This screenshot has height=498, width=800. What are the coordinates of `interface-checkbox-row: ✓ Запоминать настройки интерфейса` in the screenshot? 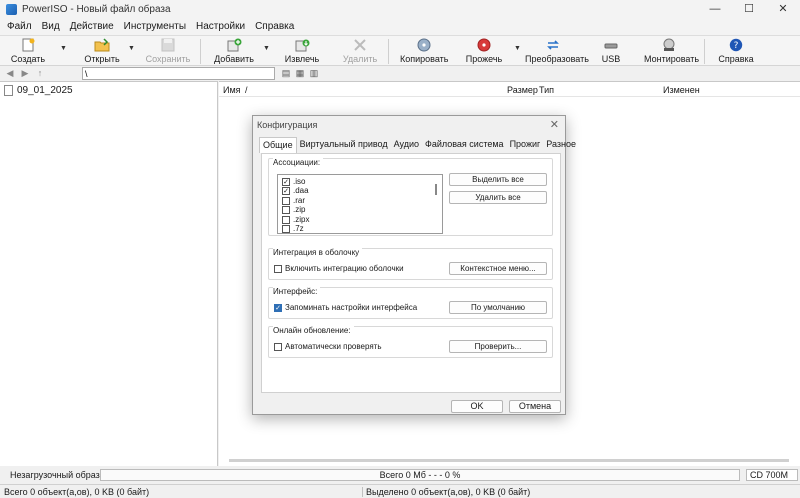 It's located at (345, 307).